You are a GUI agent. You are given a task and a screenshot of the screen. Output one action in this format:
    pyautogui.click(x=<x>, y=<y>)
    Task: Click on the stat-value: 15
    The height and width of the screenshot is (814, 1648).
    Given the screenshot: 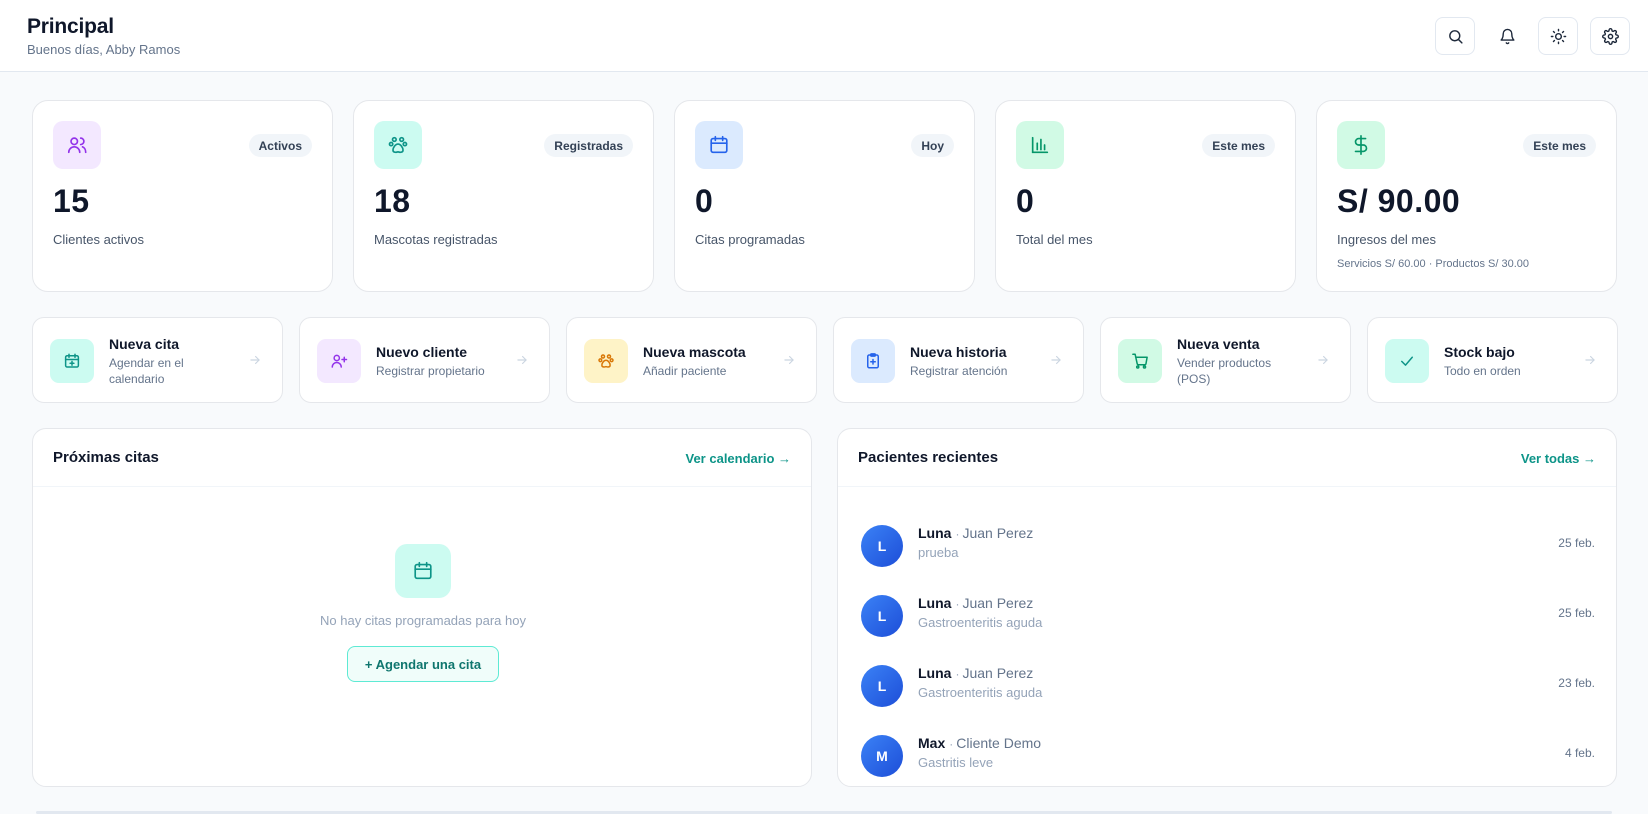 What is the action you would take?
    pyautogui.click(x=71, y=201)
    